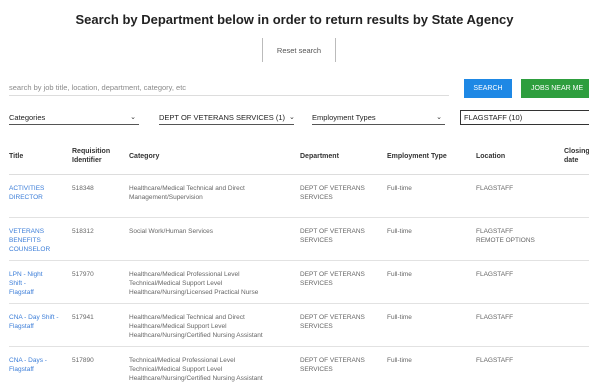 This screenshot has height=383, width=589. What do you see at coordinates (27, 188) in the screenshot?
I see `job-title-link-line: ACTIVITIES` at bounding box center [27, 188].